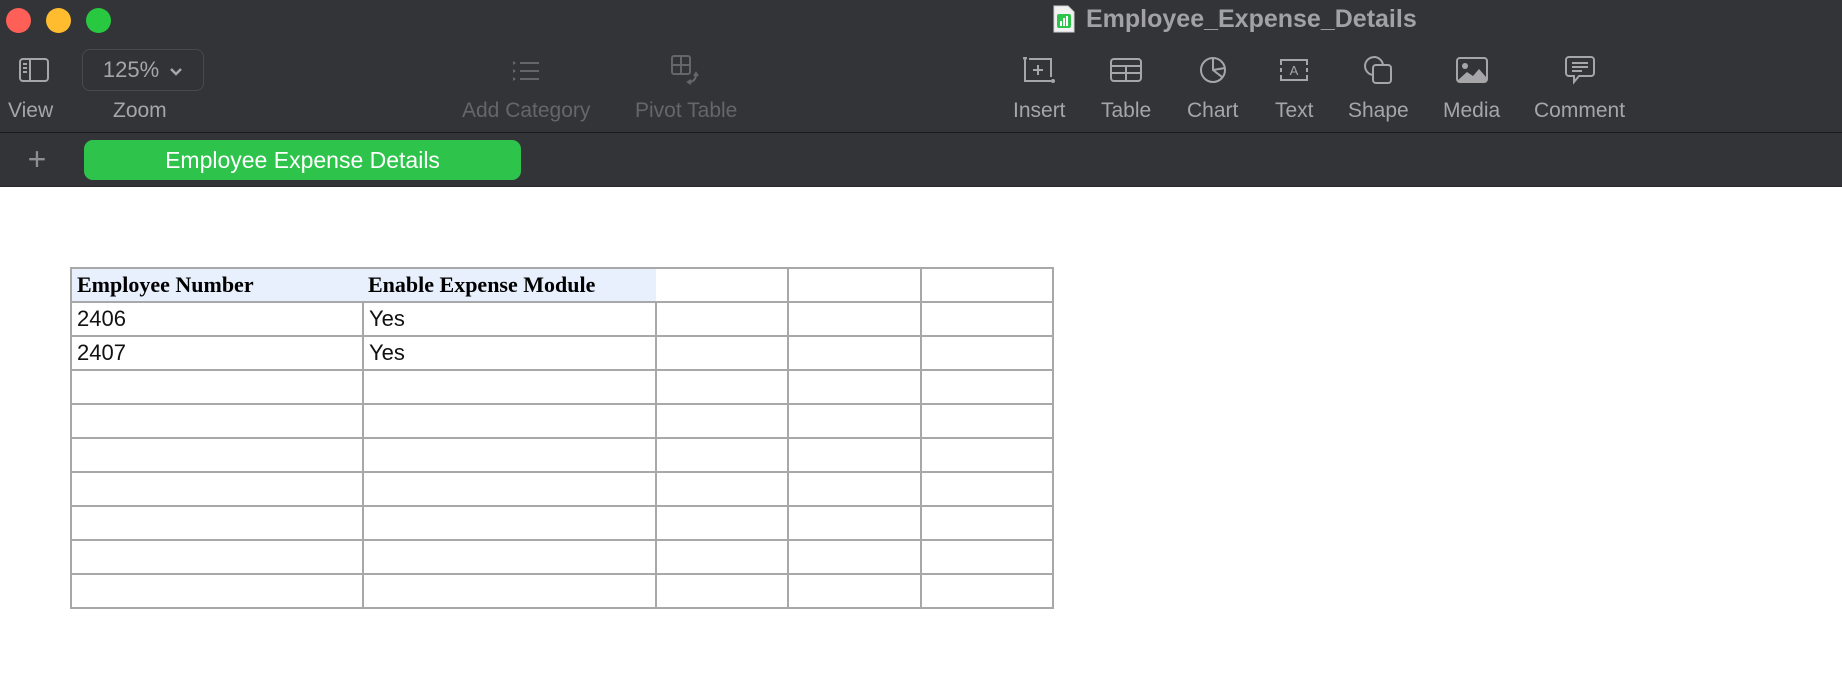  Describe the element at coordinates (1039, 110) in the screenshot. I see `insert-label: Insert` at that location.